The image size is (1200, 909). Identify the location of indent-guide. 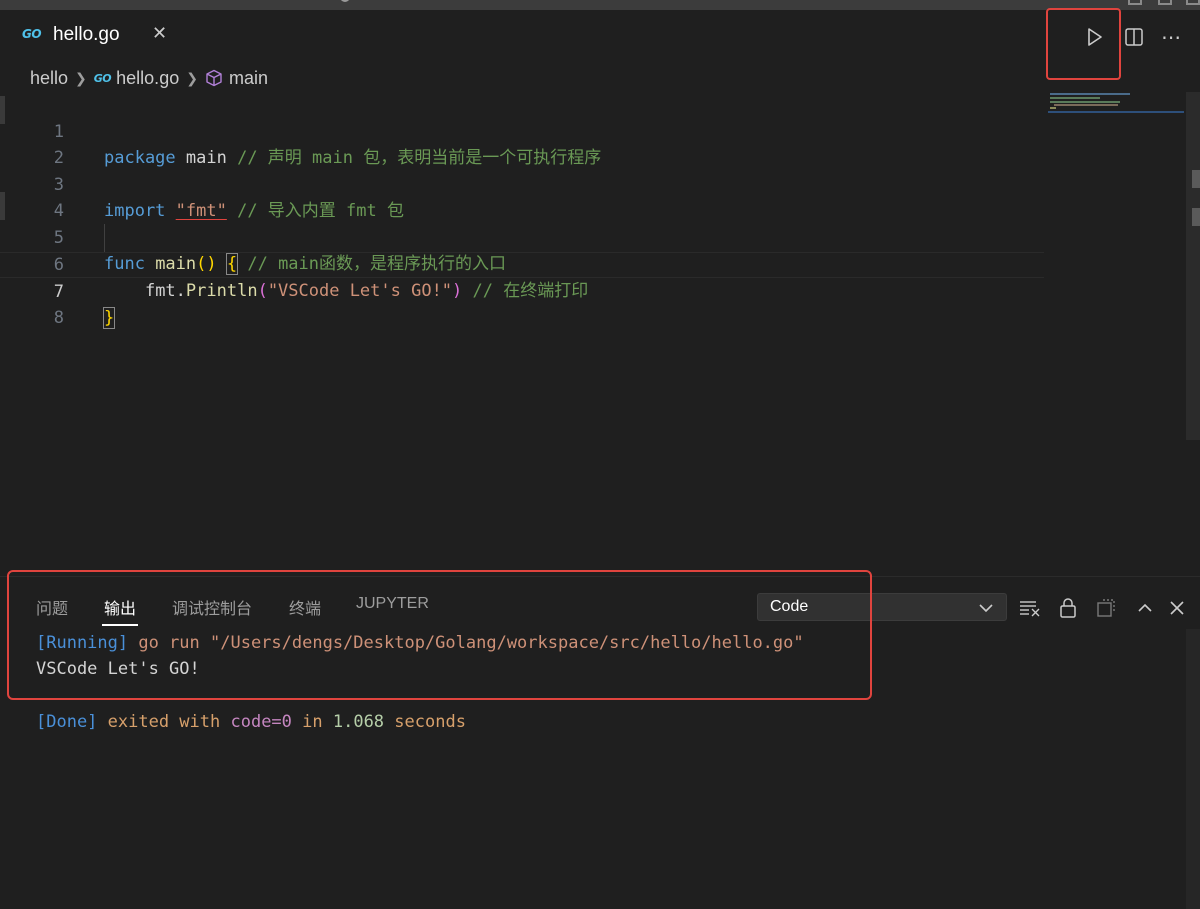
(104, 238).